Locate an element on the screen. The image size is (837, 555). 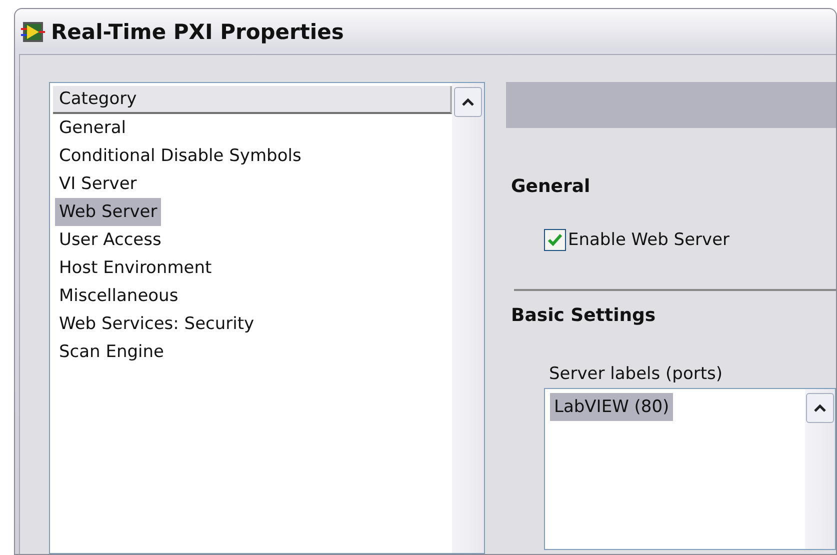
list-header: Category is located at coordinates (252, 100).